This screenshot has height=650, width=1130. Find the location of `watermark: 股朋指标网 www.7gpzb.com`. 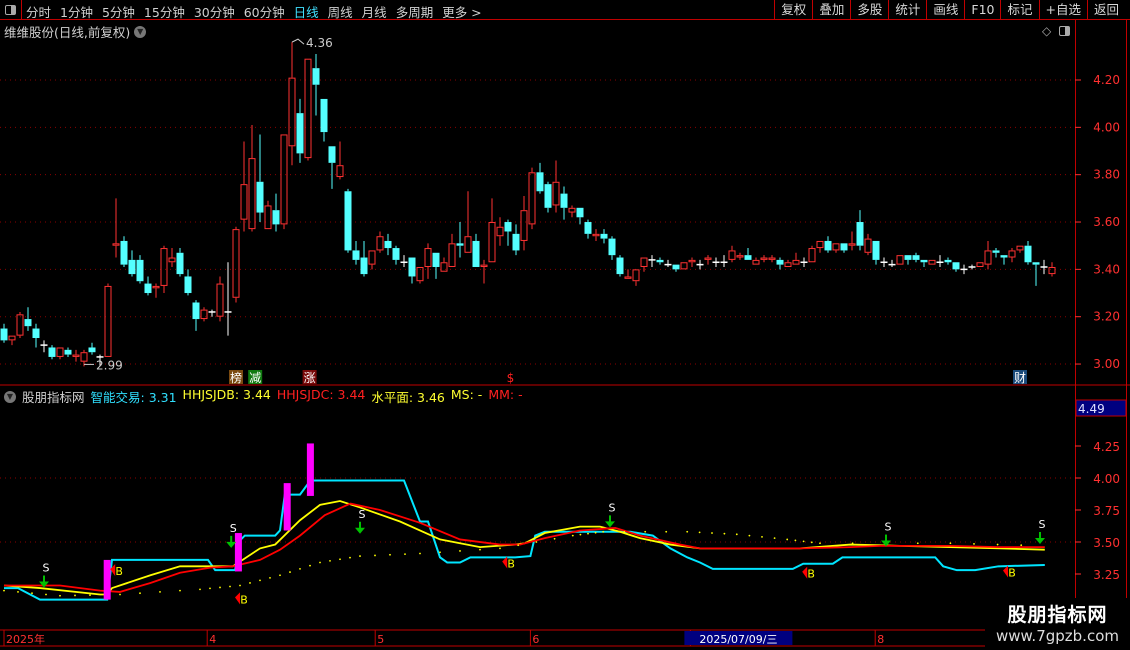

watermark: 股朋指标网 www.7gpzb.com is located at coordinates (1057, 624).